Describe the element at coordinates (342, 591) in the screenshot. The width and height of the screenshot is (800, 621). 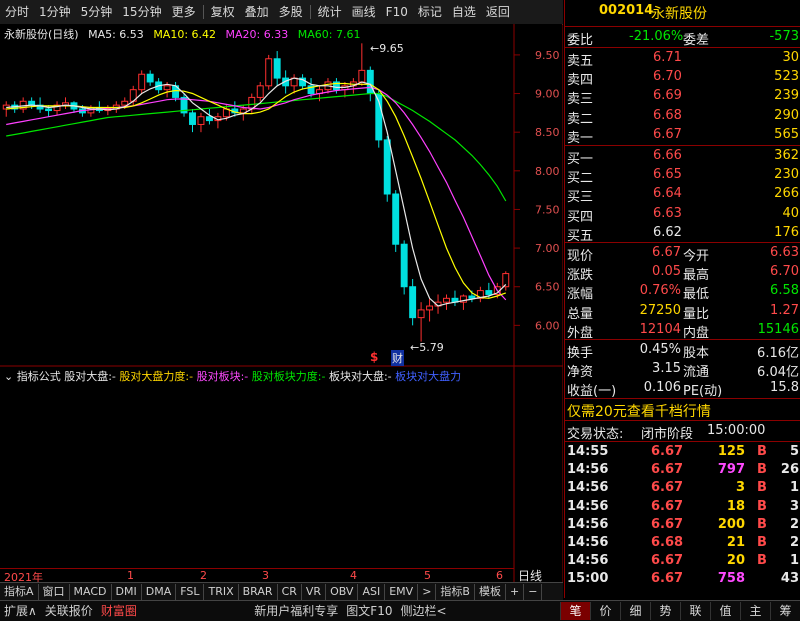
I see `indicator-tab: OBV` at that location.